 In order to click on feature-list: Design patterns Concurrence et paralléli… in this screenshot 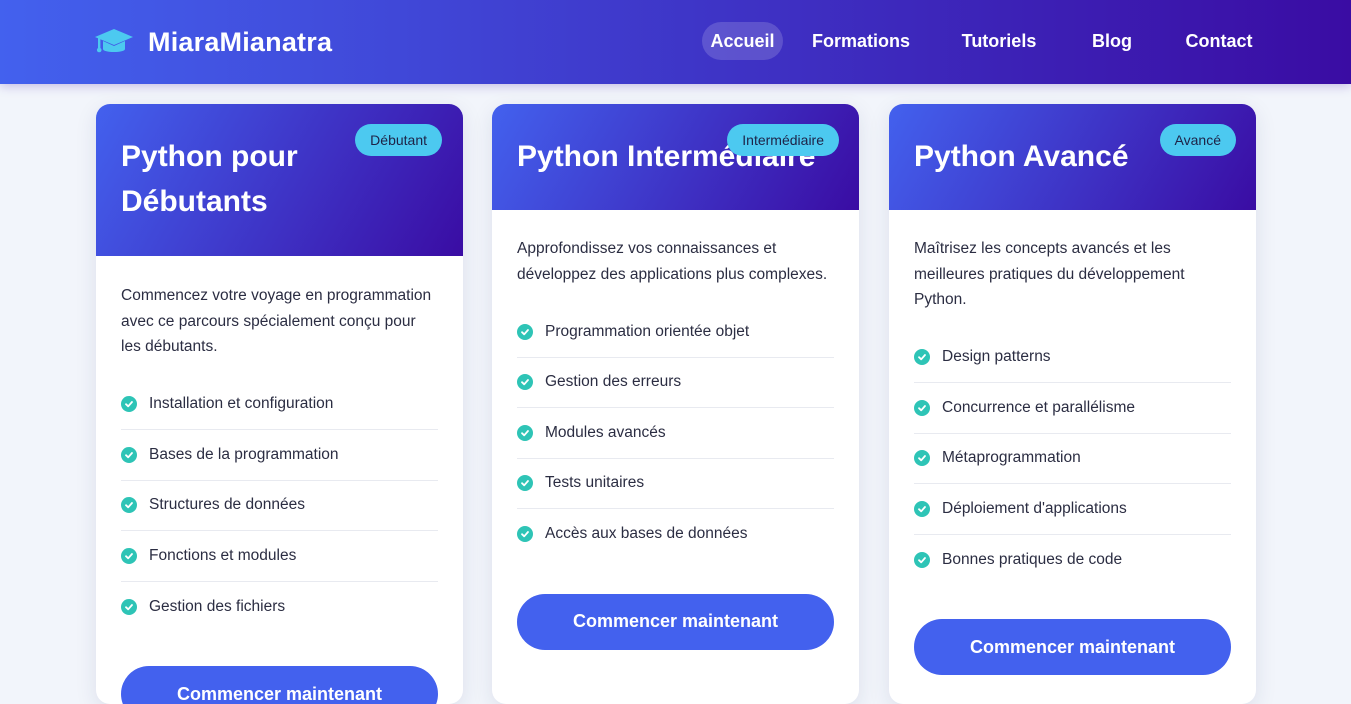, I will do `click(1072, 459)`.